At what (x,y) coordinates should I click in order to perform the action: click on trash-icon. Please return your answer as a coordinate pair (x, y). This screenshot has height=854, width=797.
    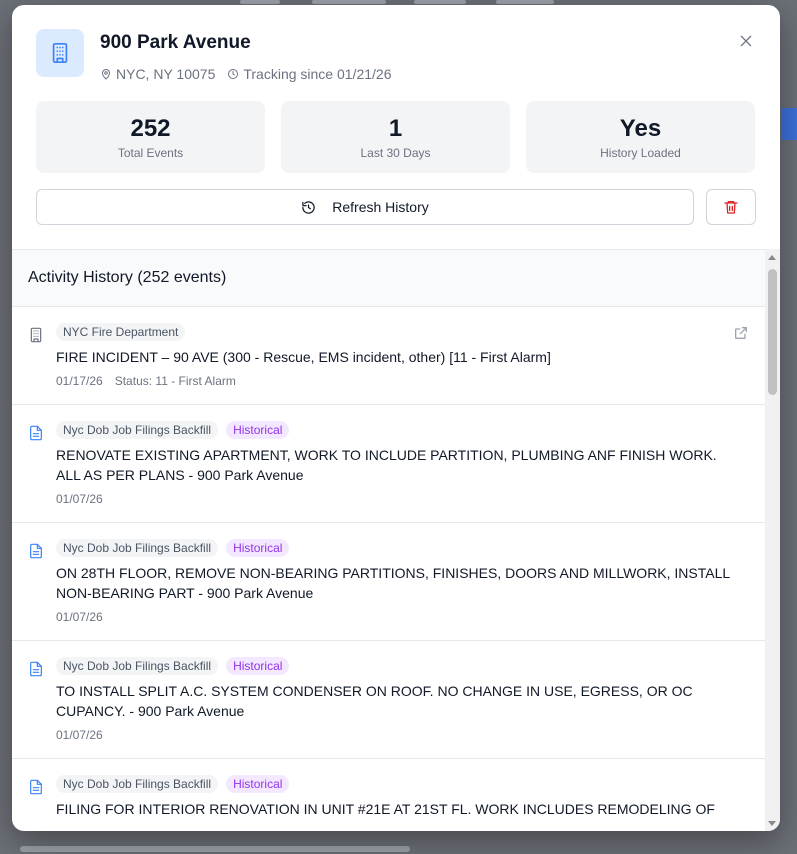
    Looking at the image, I should click on (731, 207).